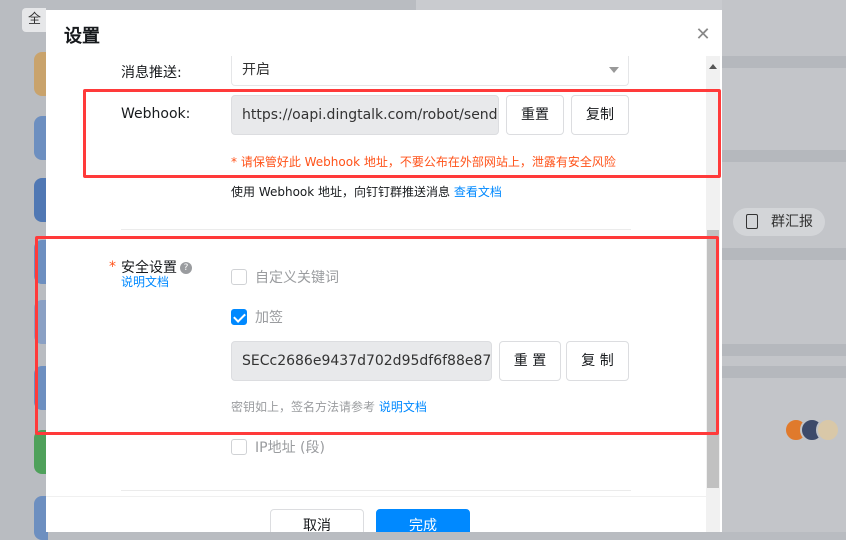 This screenshot has width=846, height=540. Describe the element at coordinates (784, 266) in the screenshot. I see `background-chat-panel` at that location.